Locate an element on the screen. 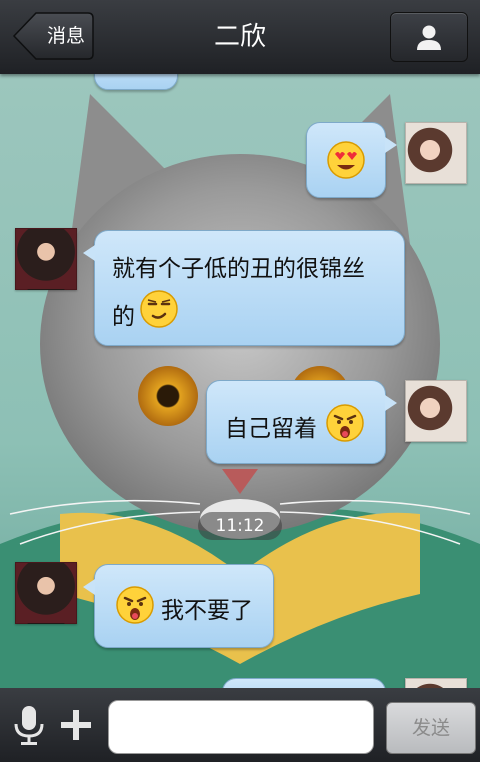 This screenshot has width=480, height=762. back-button-label: 消息 is located at coordinates (65, 36).